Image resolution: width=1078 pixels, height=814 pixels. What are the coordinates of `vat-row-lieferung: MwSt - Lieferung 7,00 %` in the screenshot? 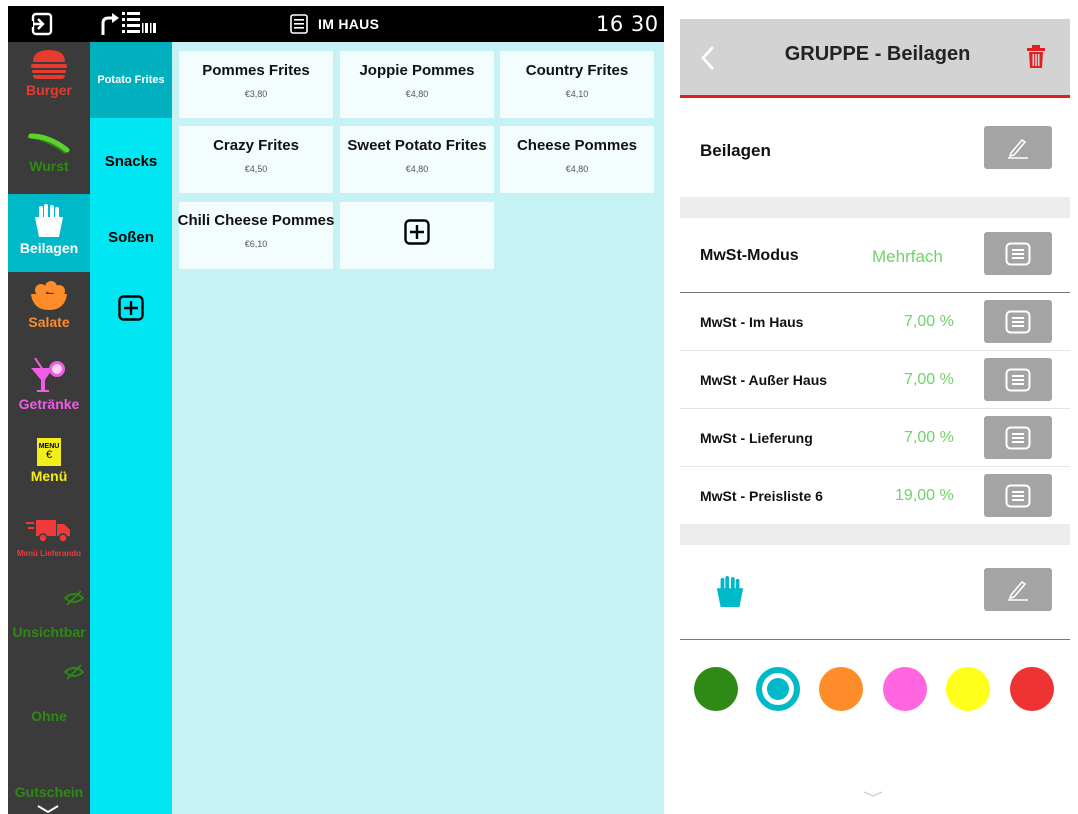 It's located at (875, 437).